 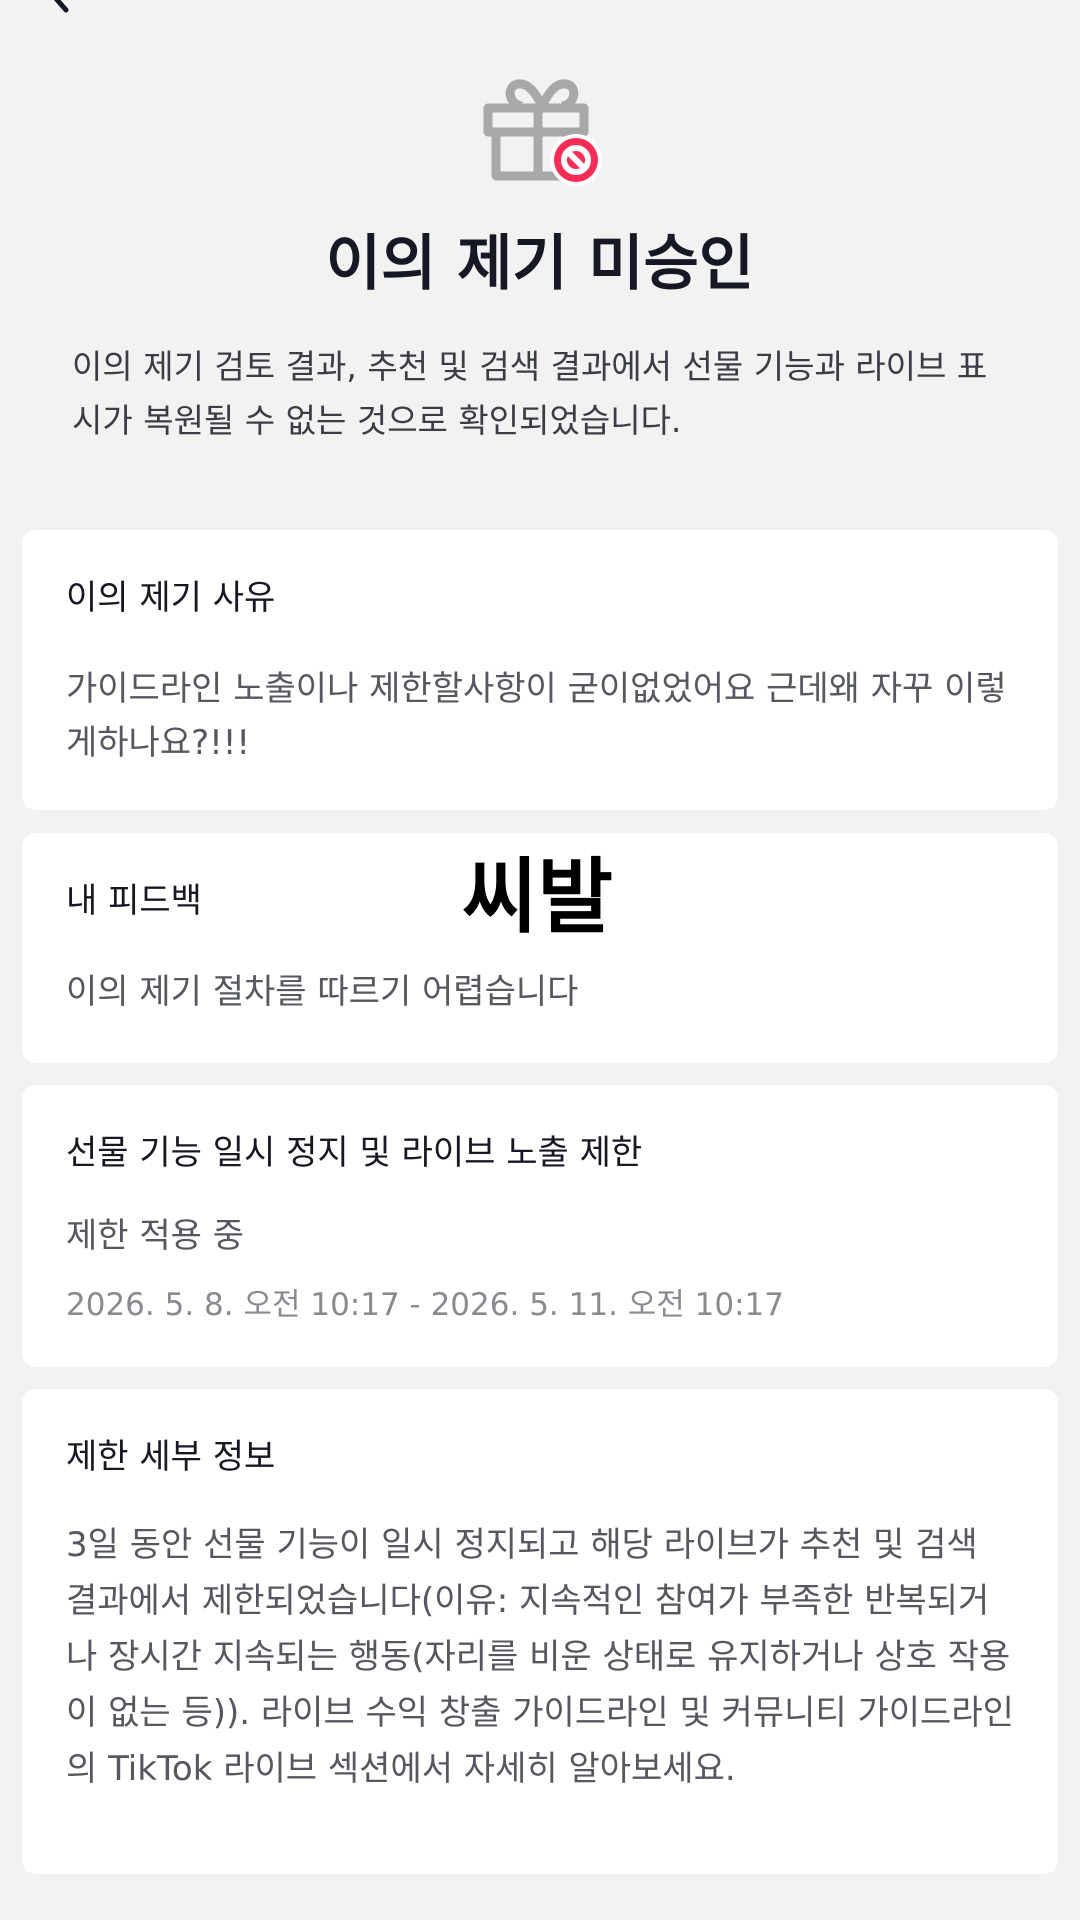 I want to click on overlay-annotation-text: 씨발, so click(x=537, y=897).